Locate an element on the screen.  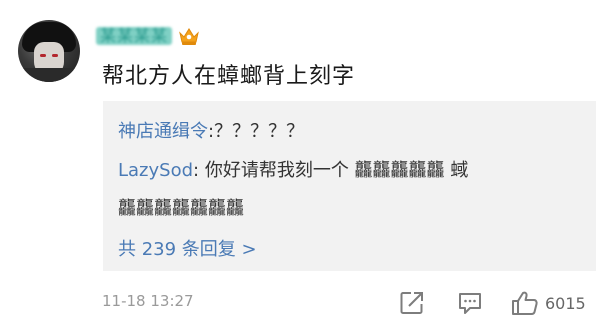
comment-button is located at coordinates (470, 303).